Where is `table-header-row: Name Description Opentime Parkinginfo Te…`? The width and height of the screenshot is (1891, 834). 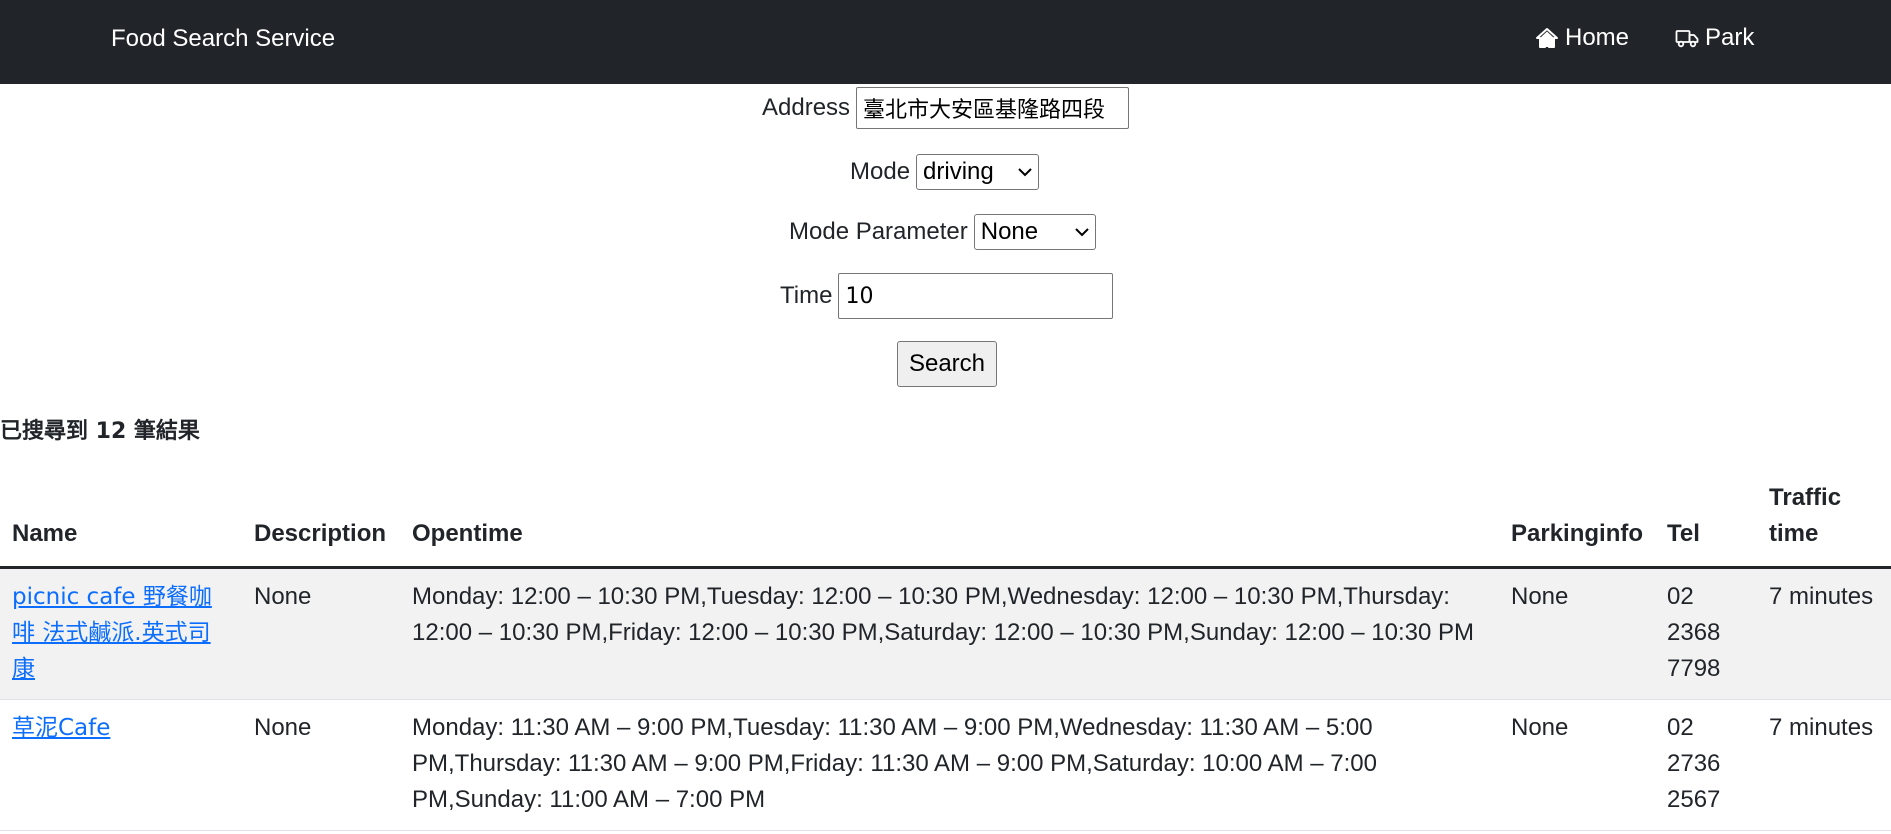 table-header-row: Name Description Opentime Parkinginfo Te… is located at coordinates (945, 524).